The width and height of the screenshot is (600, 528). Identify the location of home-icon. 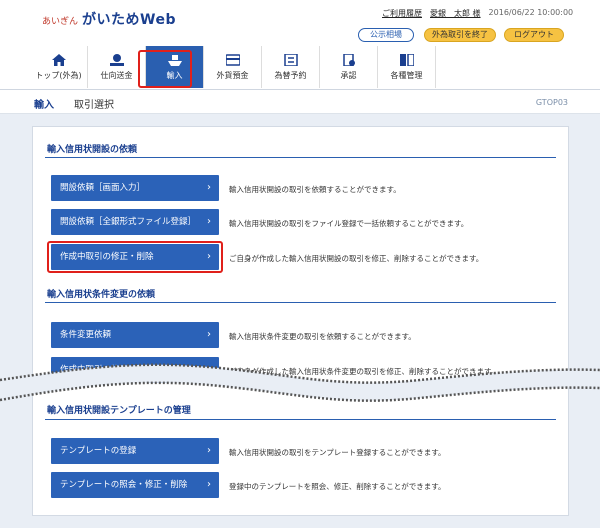
(58, 59).